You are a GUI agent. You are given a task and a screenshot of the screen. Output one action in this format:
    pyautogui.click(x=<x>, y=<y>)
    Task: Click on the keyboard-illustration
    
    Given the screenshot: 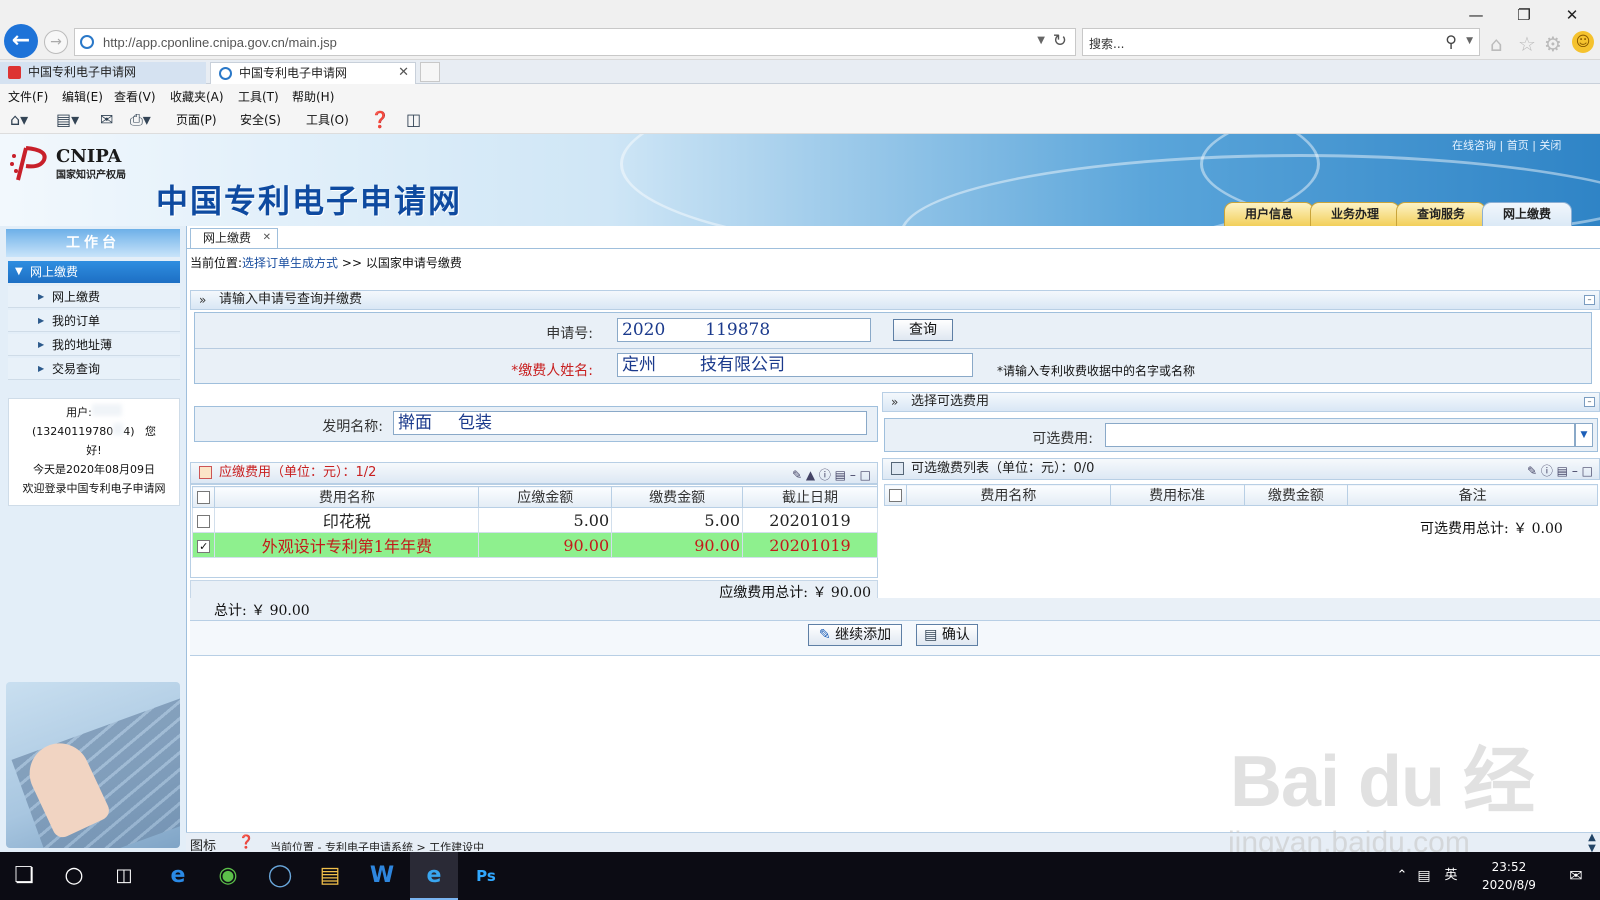 What is the action you would take?
    pyautogui.click(x=93, y=765)
    